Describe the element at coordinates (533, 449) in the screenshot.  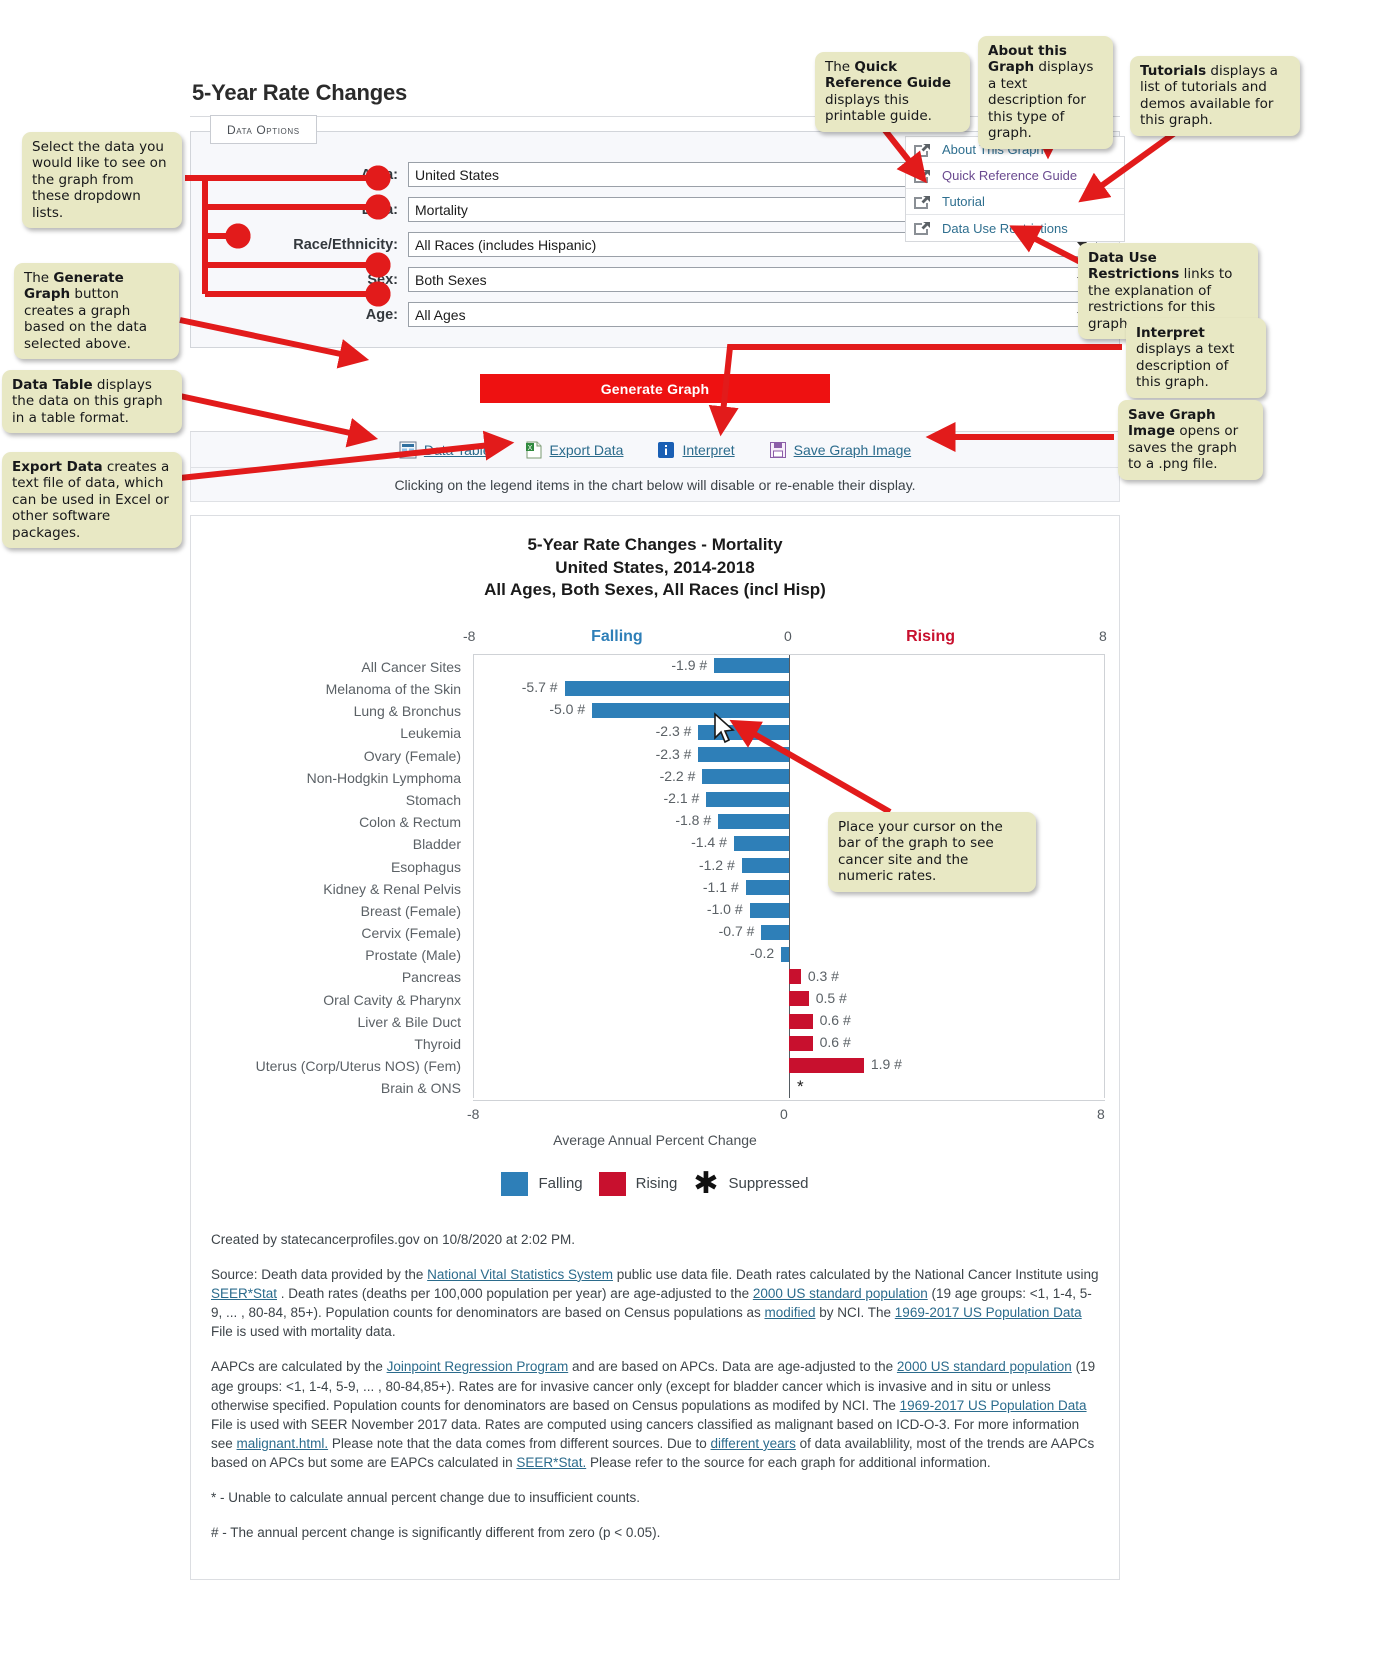
I see `excel-icon: X` at that location.